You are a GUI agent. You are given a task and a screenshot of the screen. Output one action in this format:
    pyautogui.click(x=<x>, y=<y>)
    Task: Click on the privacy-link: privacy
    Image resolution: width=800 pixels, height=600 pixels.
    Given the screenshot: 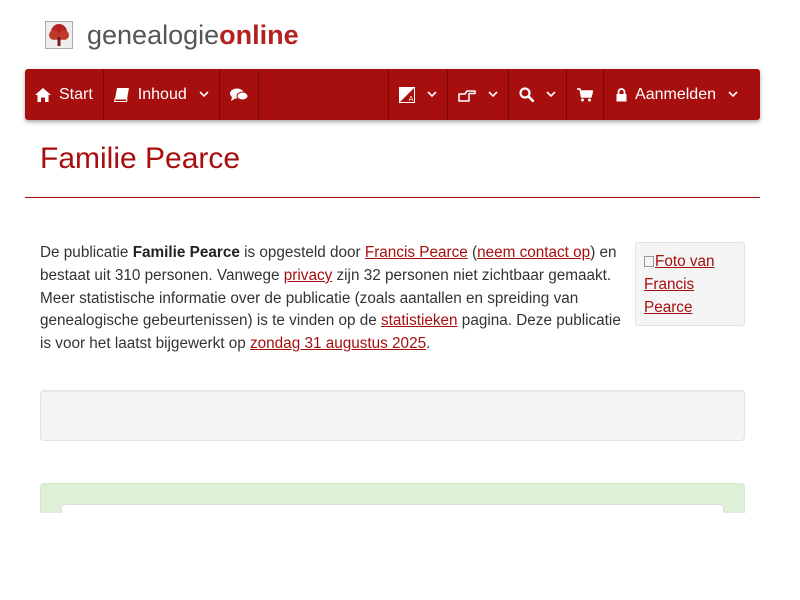 What is the action you would take?
    pyautogui.click(x=308, y=275)
    